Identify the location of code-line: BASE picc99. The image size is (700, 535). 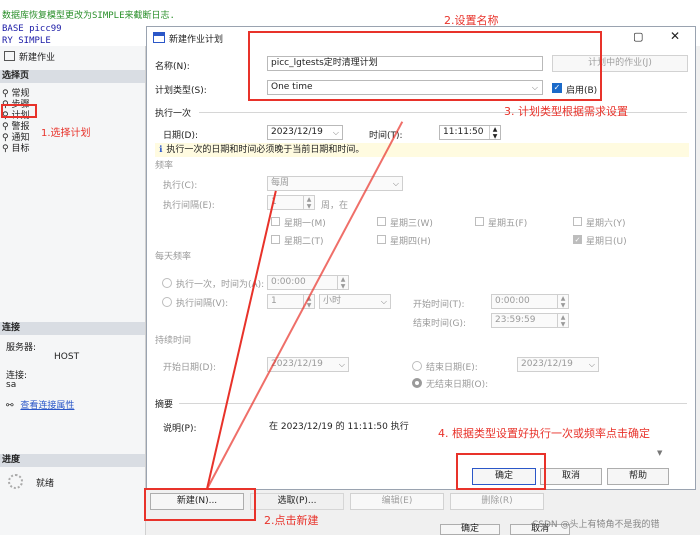
(32, 29).